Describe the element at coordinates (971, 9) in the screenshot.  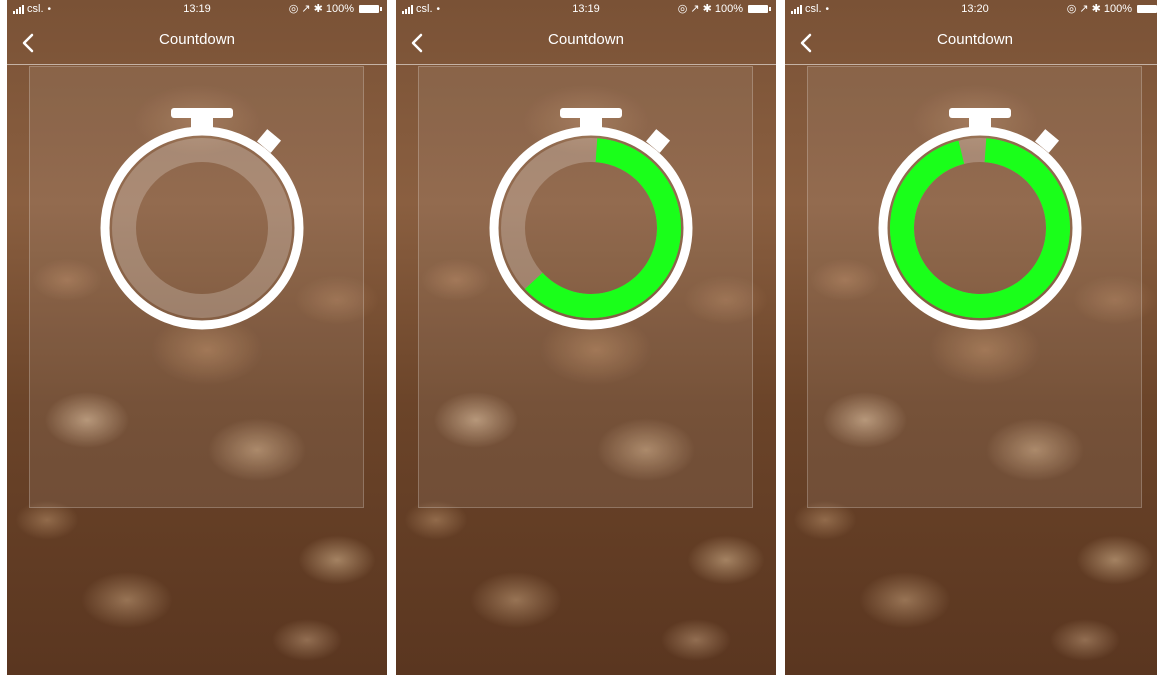
I see `status-bar: csl. • 13:20 ◎ ↗ ✱ 100%` at that location.